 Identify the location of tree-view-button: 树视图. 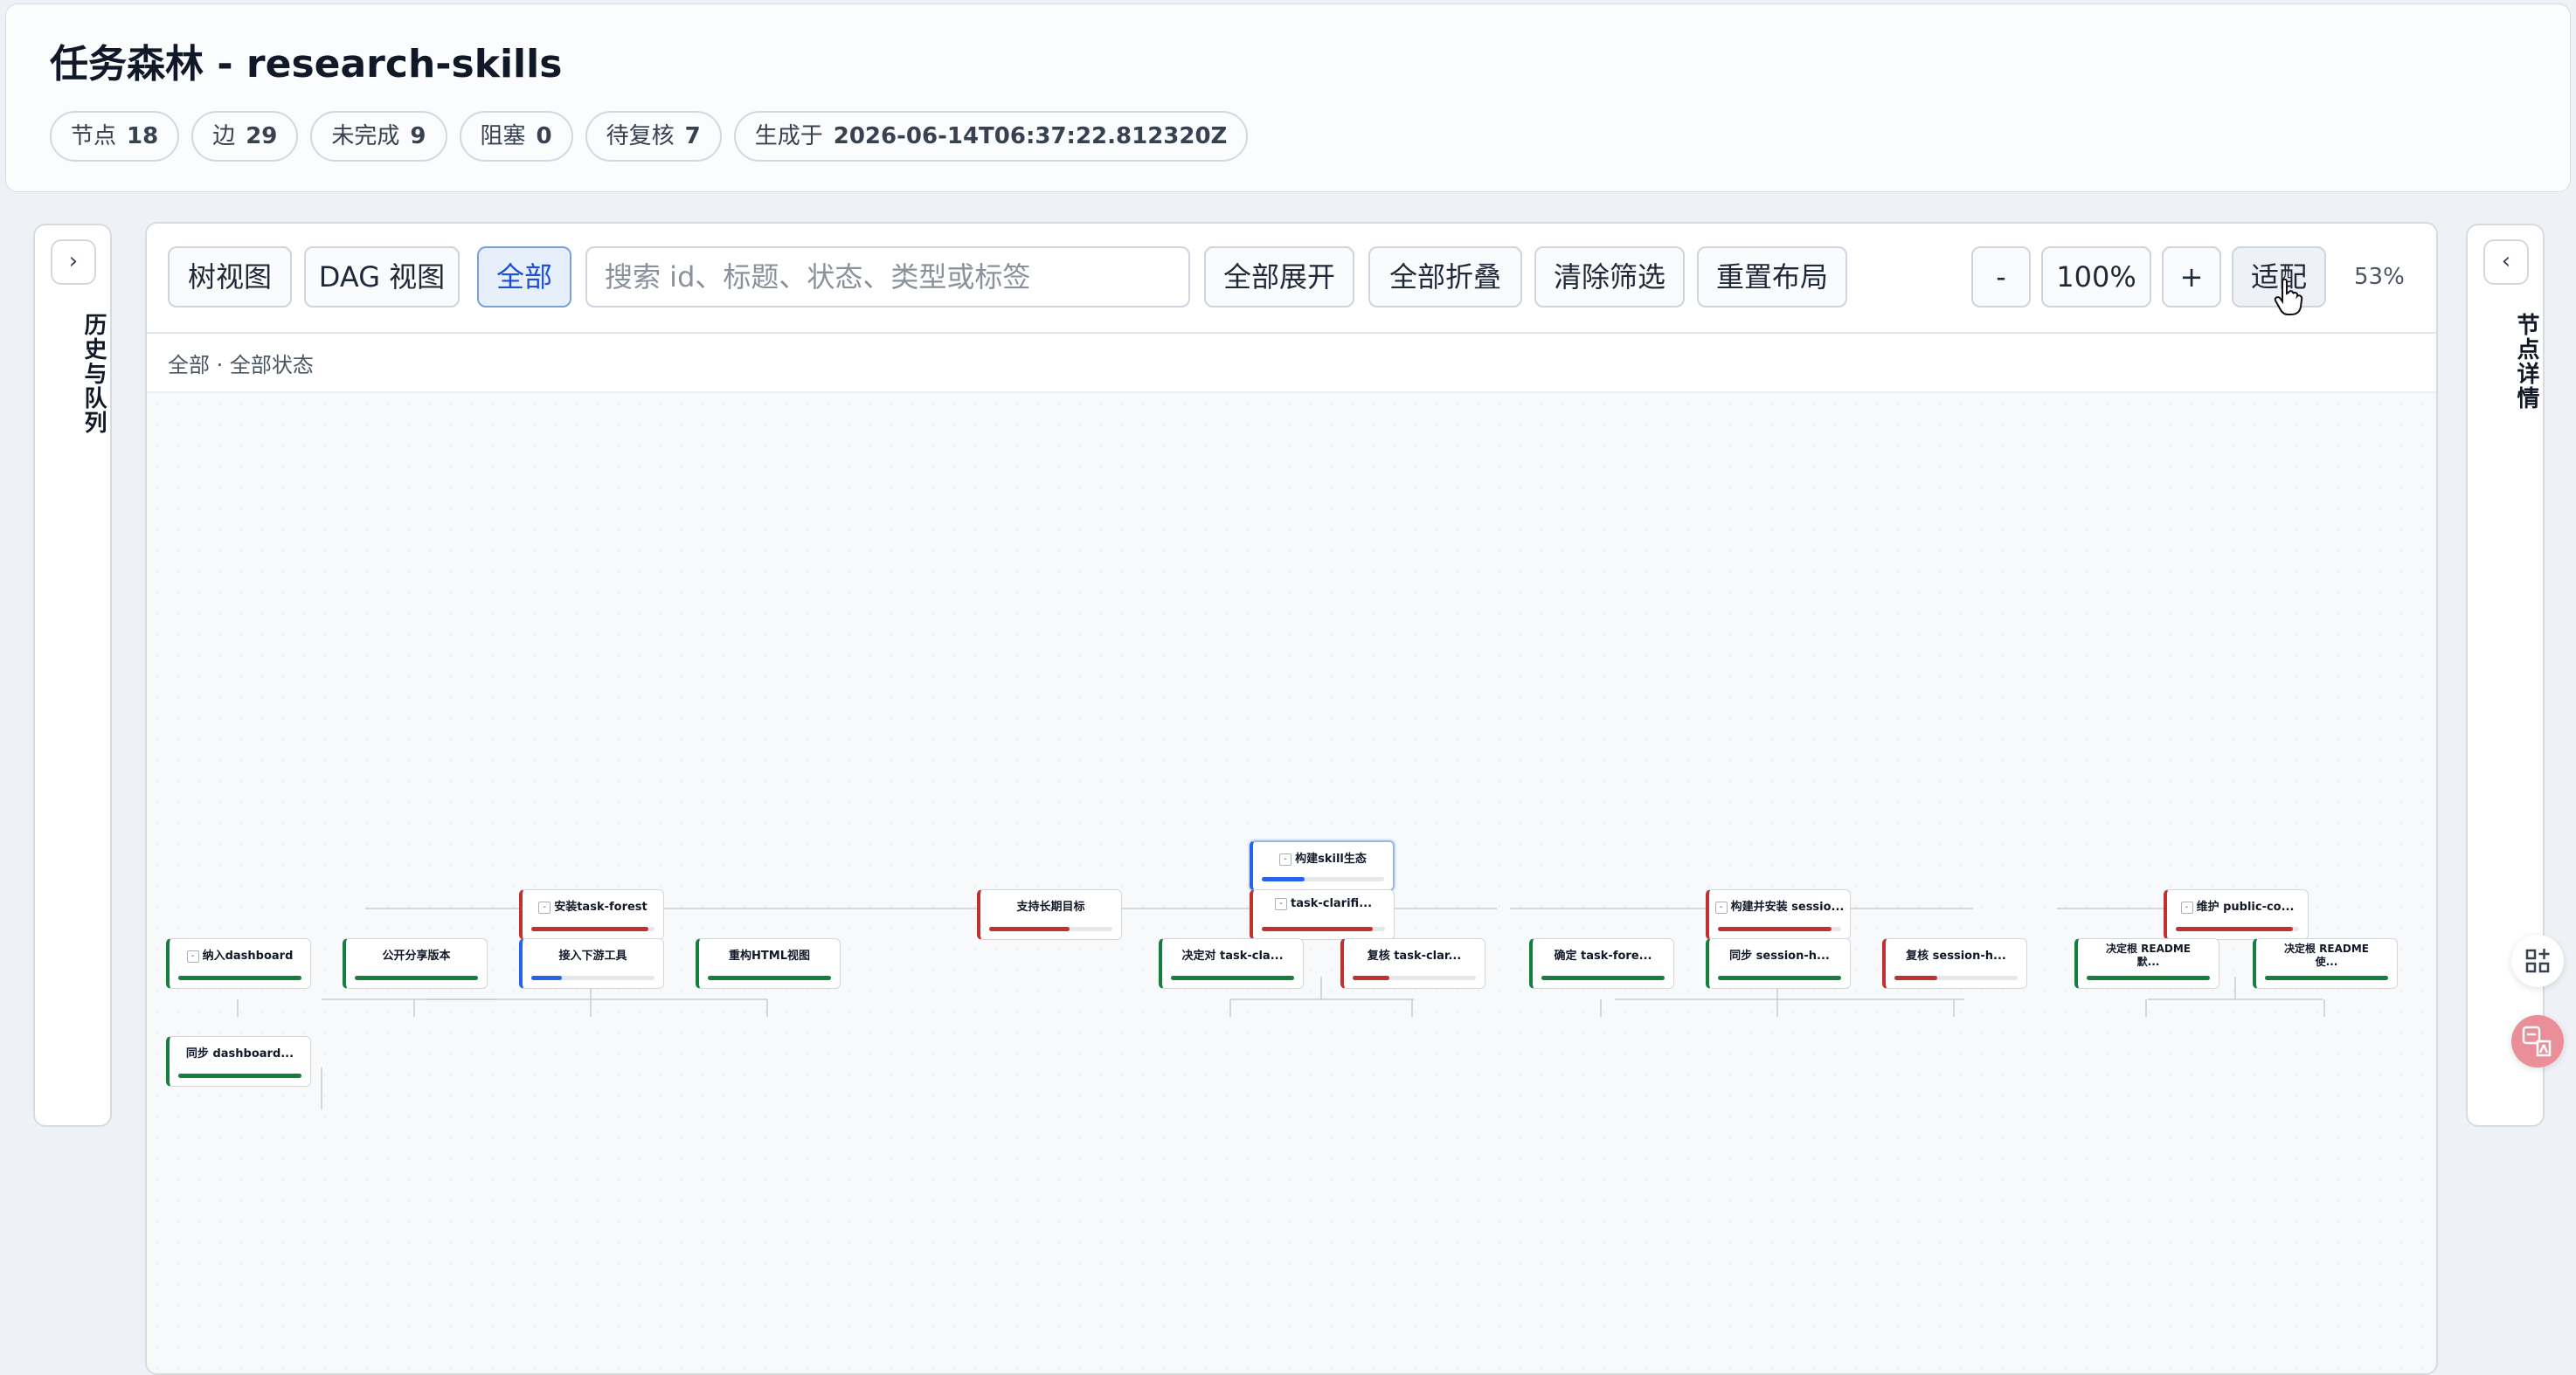
(230, 277).